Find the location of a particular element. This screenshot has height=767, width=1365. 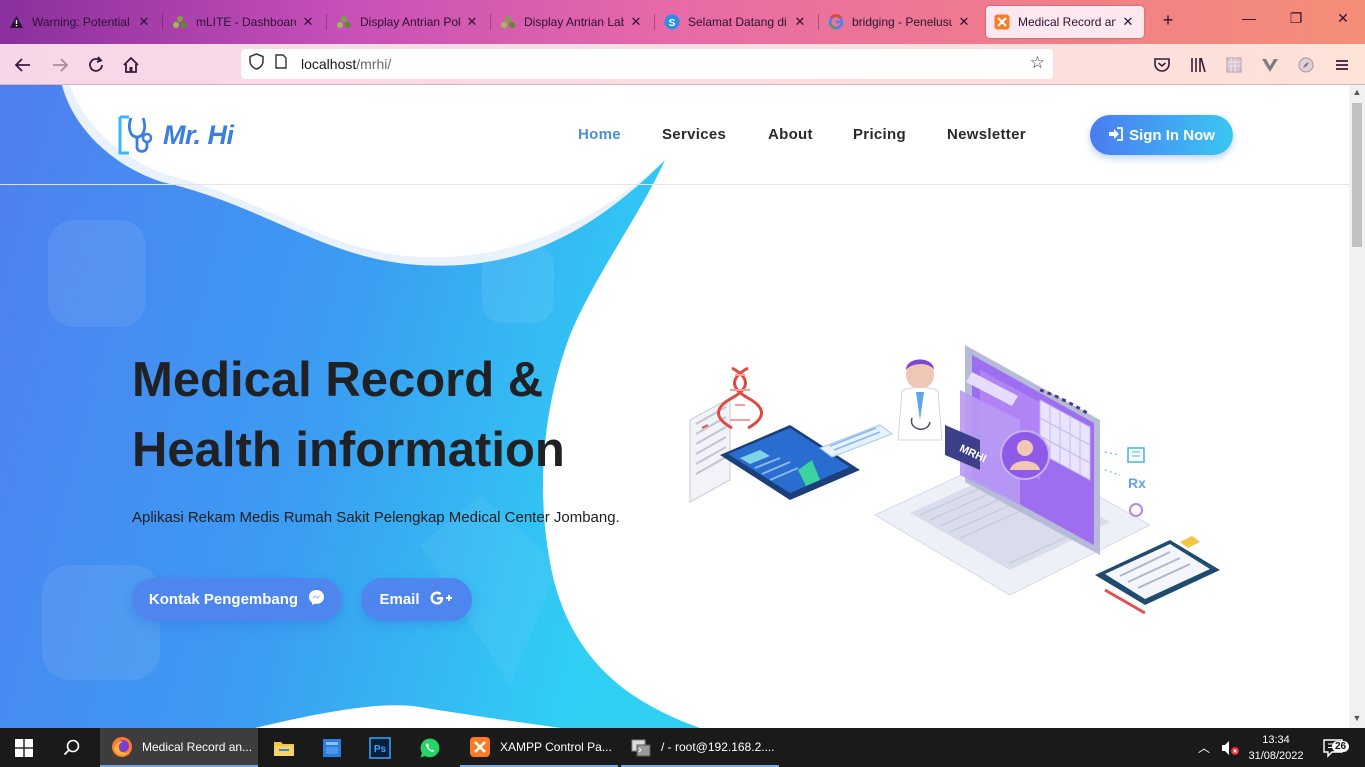

library-button is located at coordinates (1198, 65).